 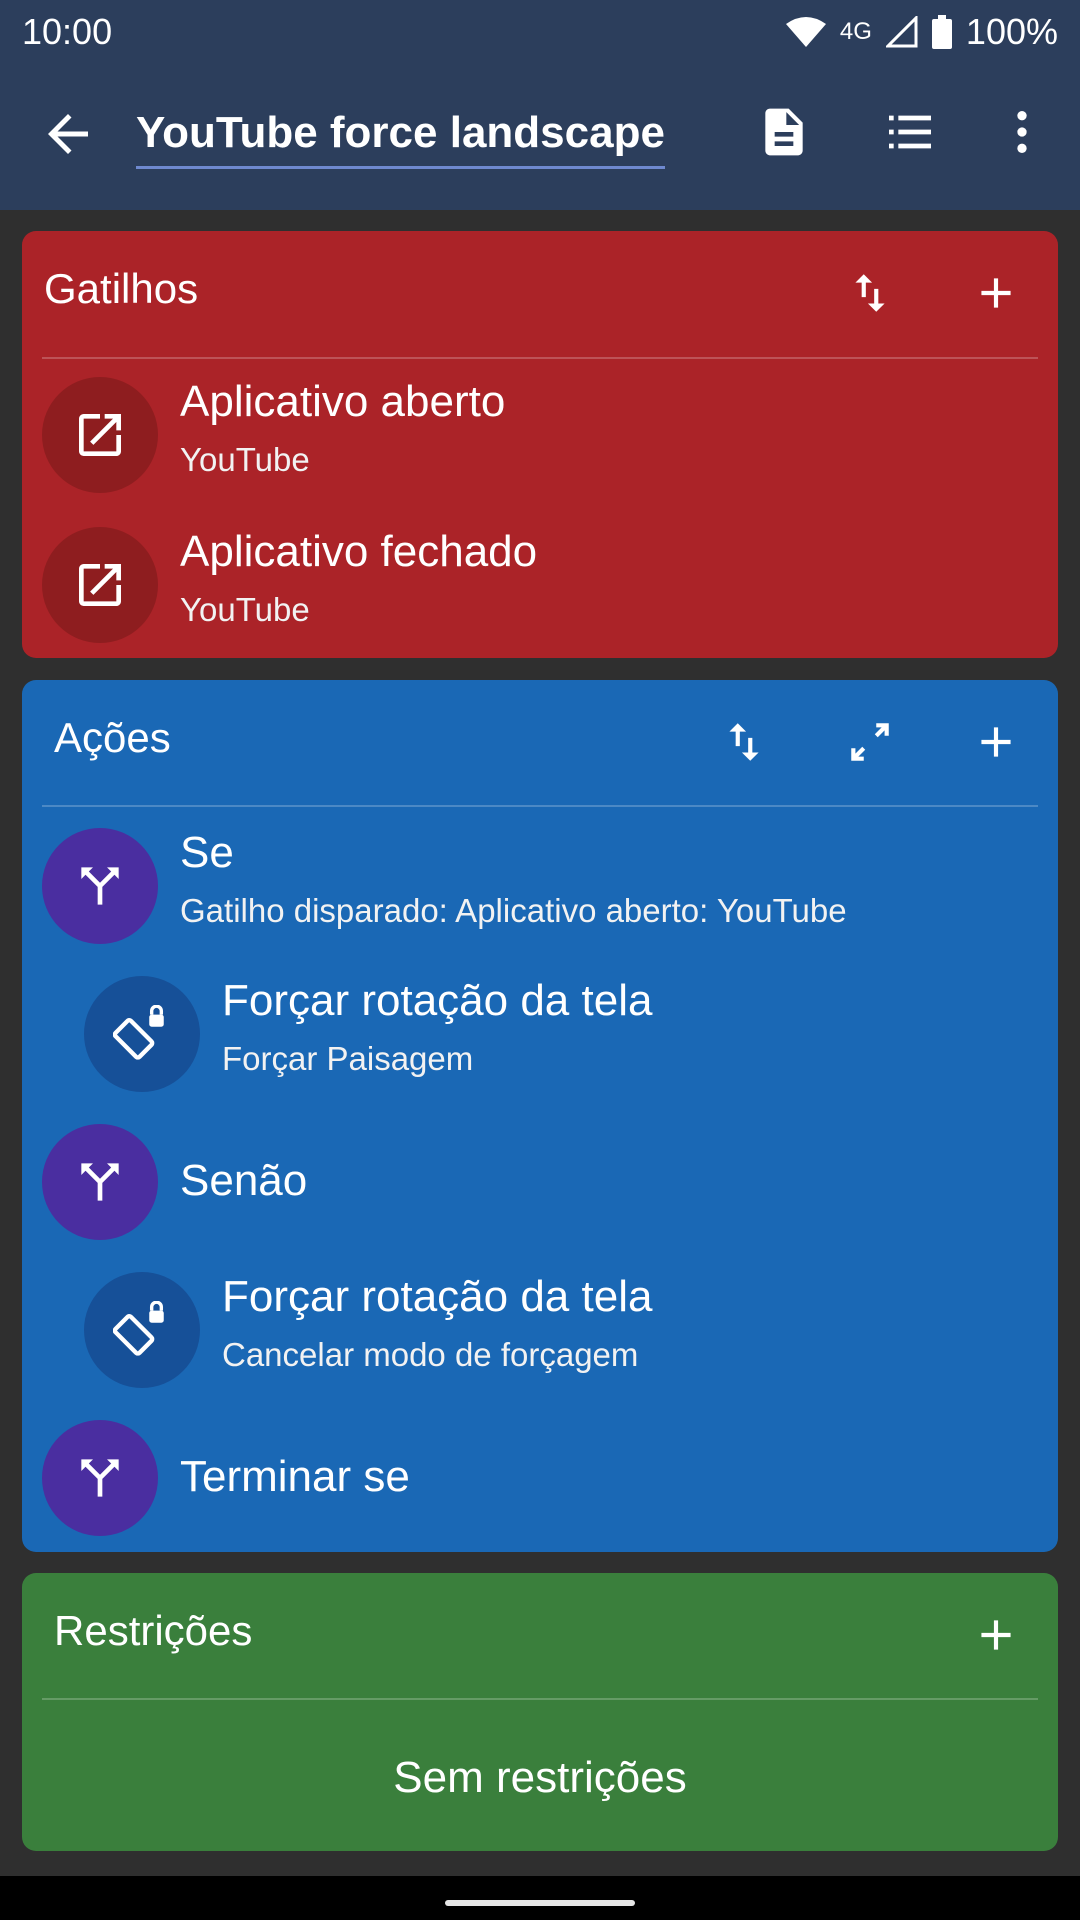 I want to click on triggers-divider, so click(x=540, y=358).